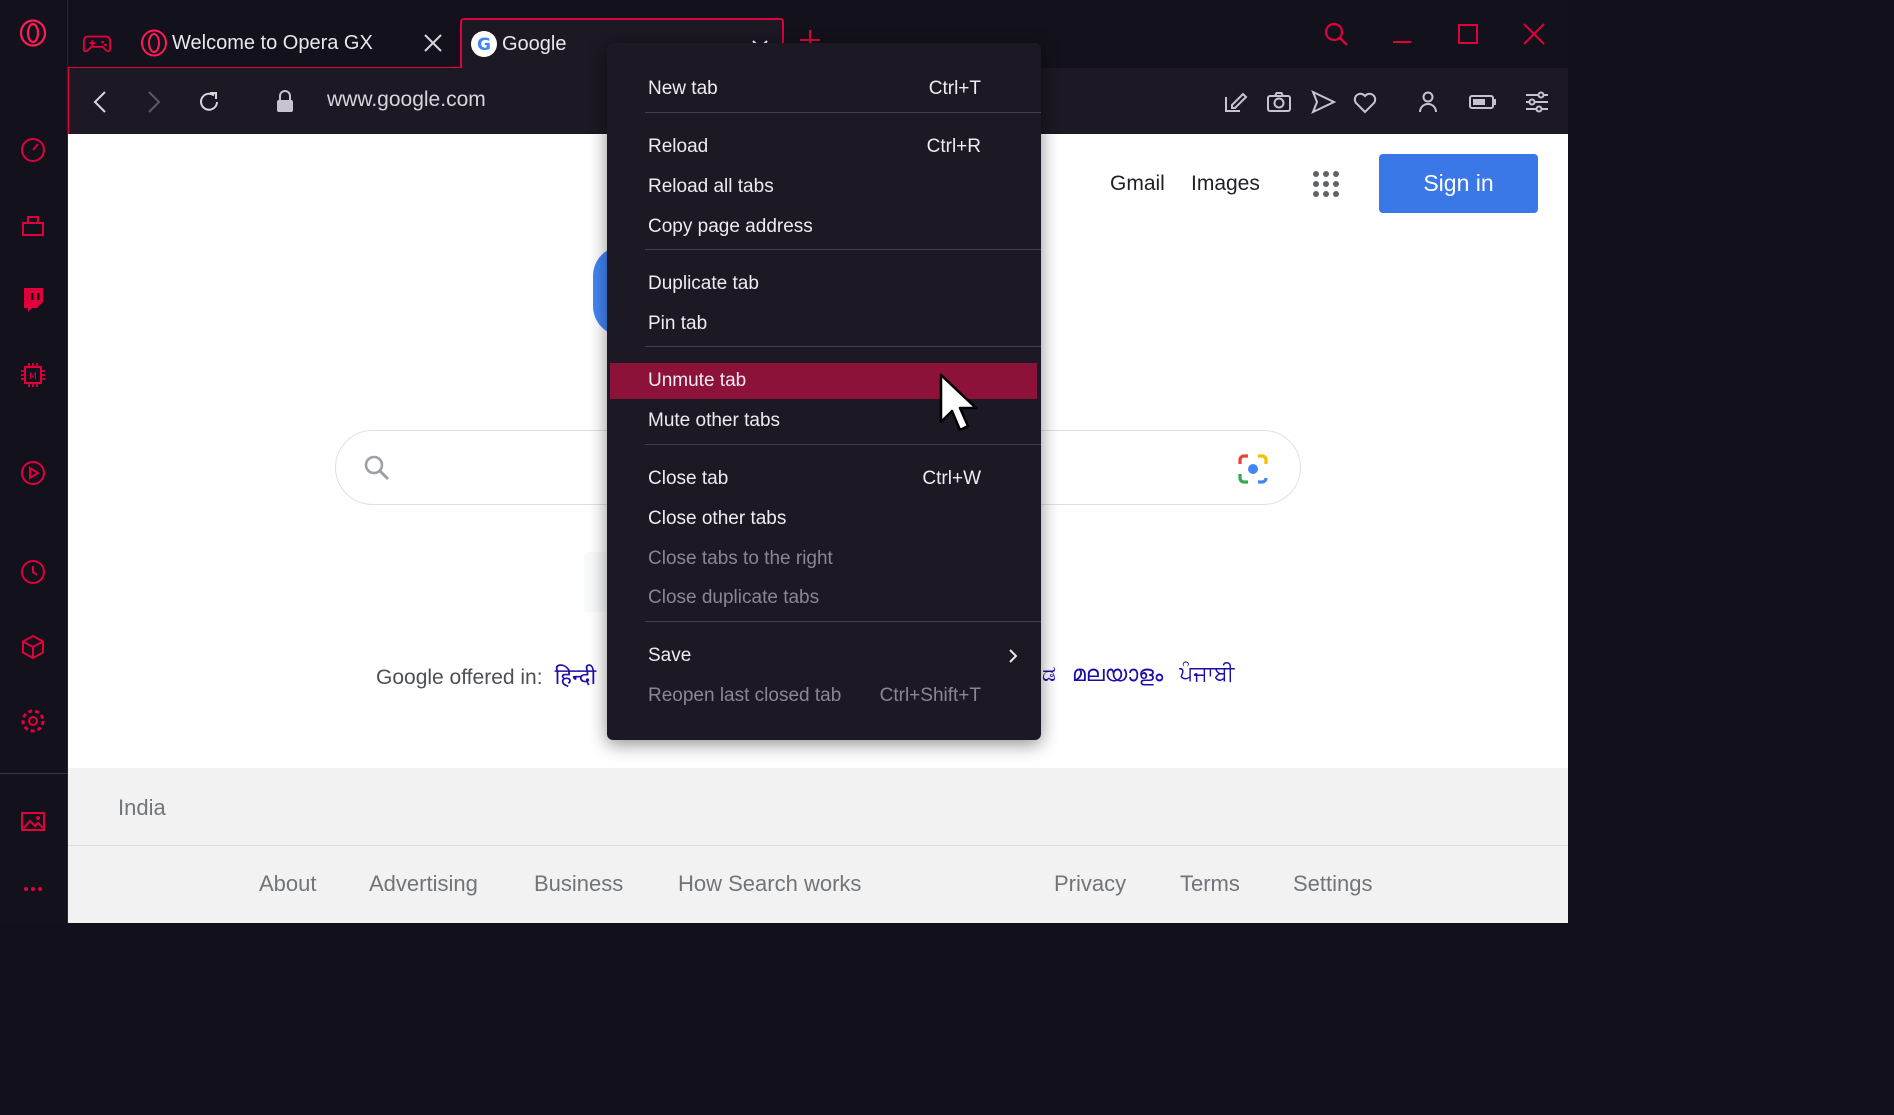 The image size is (1894, 1115). What do you see at coordinates (734, 597) in the screenshot?
I see `menu-item-label: Close duplicate tabs` at bounding box center [734, 597].